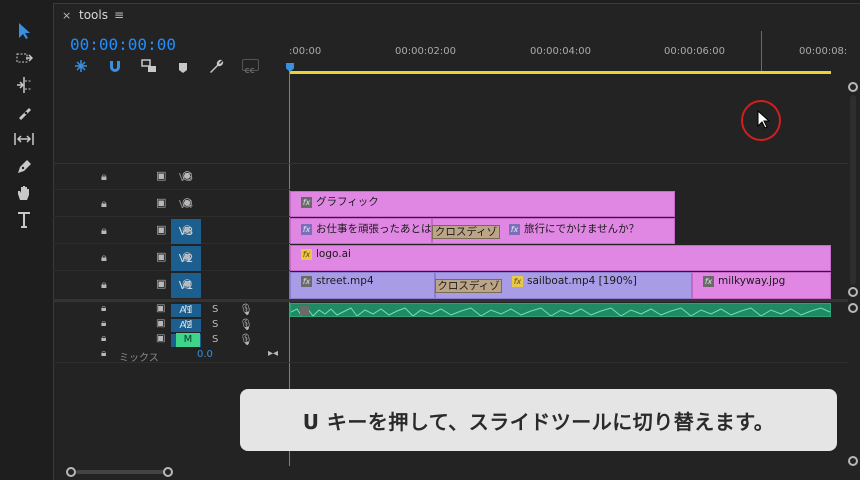  I want to click on clip-title-a: fx お仕事を頑張ったあとは, so click(361, 231).